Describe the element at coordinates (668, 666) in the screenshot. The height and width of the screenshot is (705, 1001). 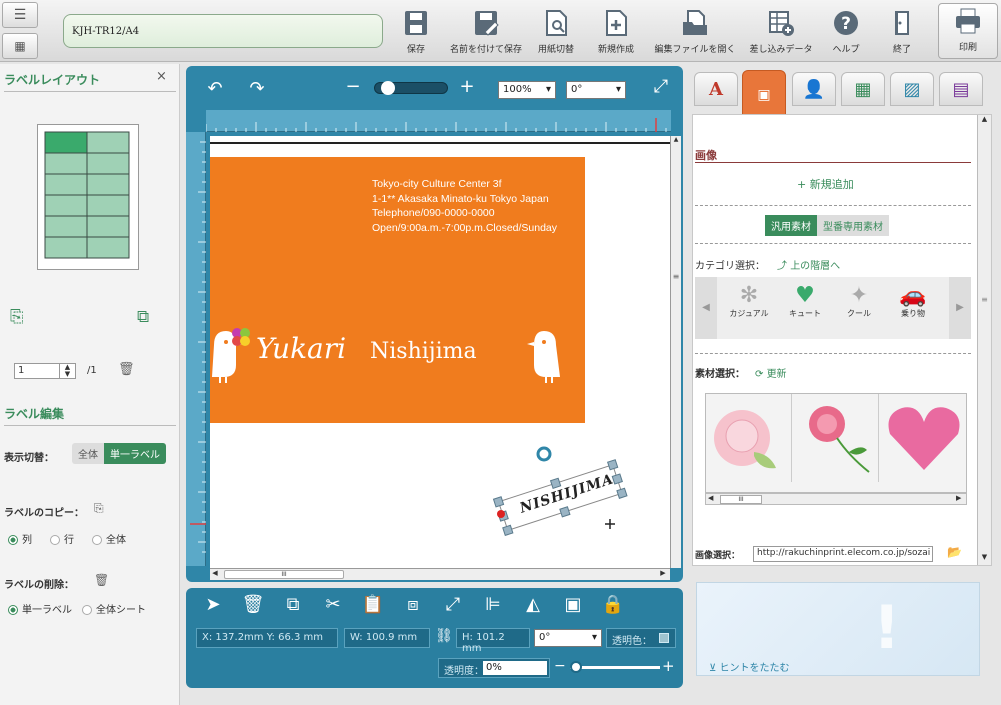
I see `opacity-plus-icon: +` at that location.